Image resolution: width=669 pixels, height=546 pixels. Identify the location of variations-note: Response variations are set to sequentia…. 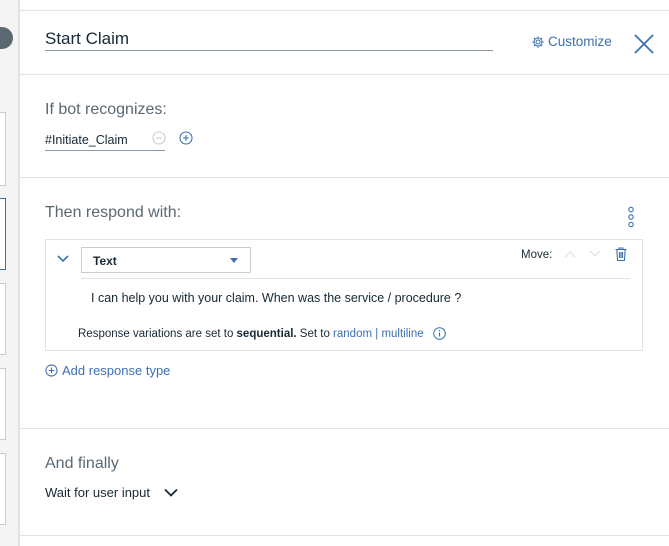
(251, 334).